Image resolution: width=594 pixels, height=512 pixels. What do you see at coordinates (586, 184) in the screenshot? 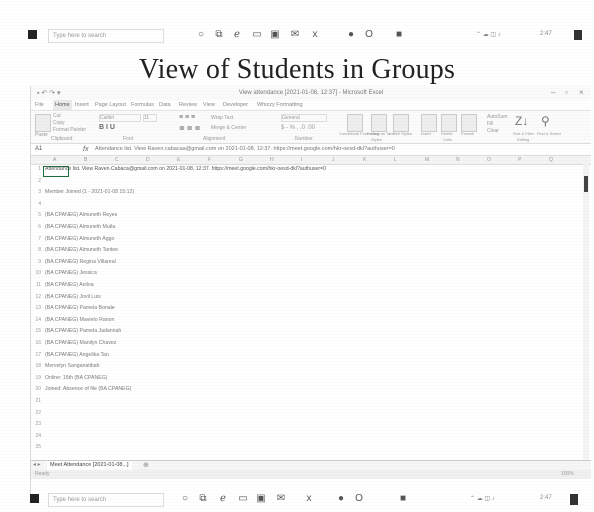
I see `scrollbar-thumb` at bounding box center [586, 184].